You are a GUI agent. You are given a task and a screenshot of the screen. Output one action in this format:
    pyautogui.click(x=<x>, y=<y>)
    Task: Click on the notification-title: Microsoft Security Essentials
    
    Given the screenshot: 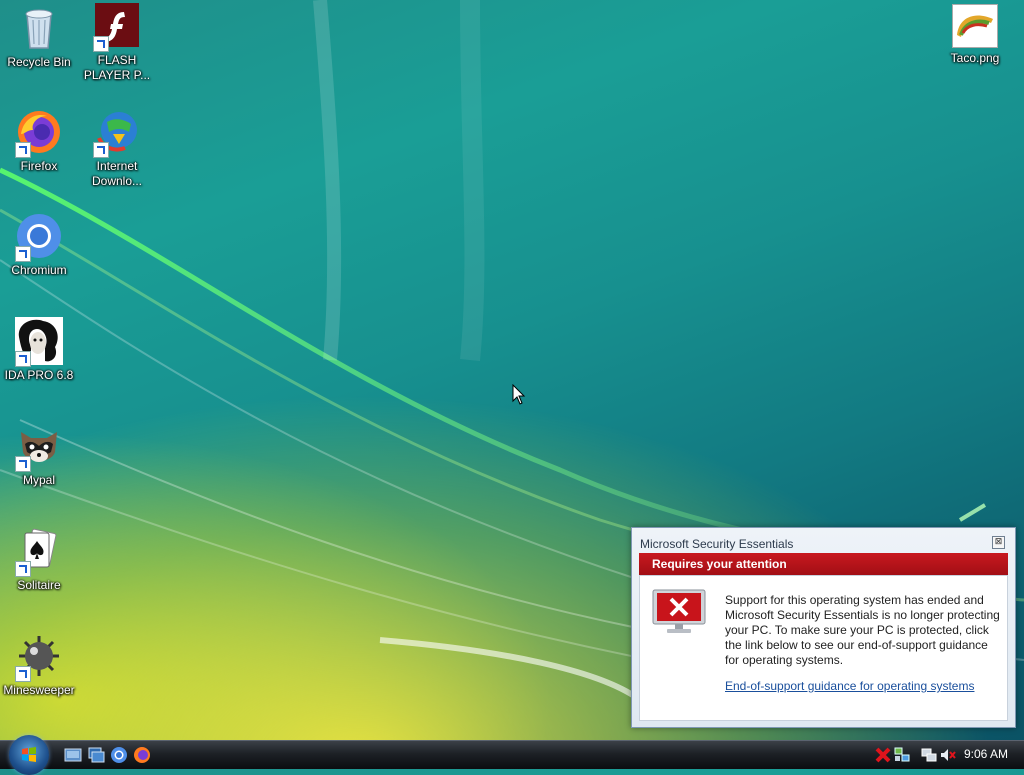 What is the action you would take?
    pyautogui.click(x=717, y=544)
    